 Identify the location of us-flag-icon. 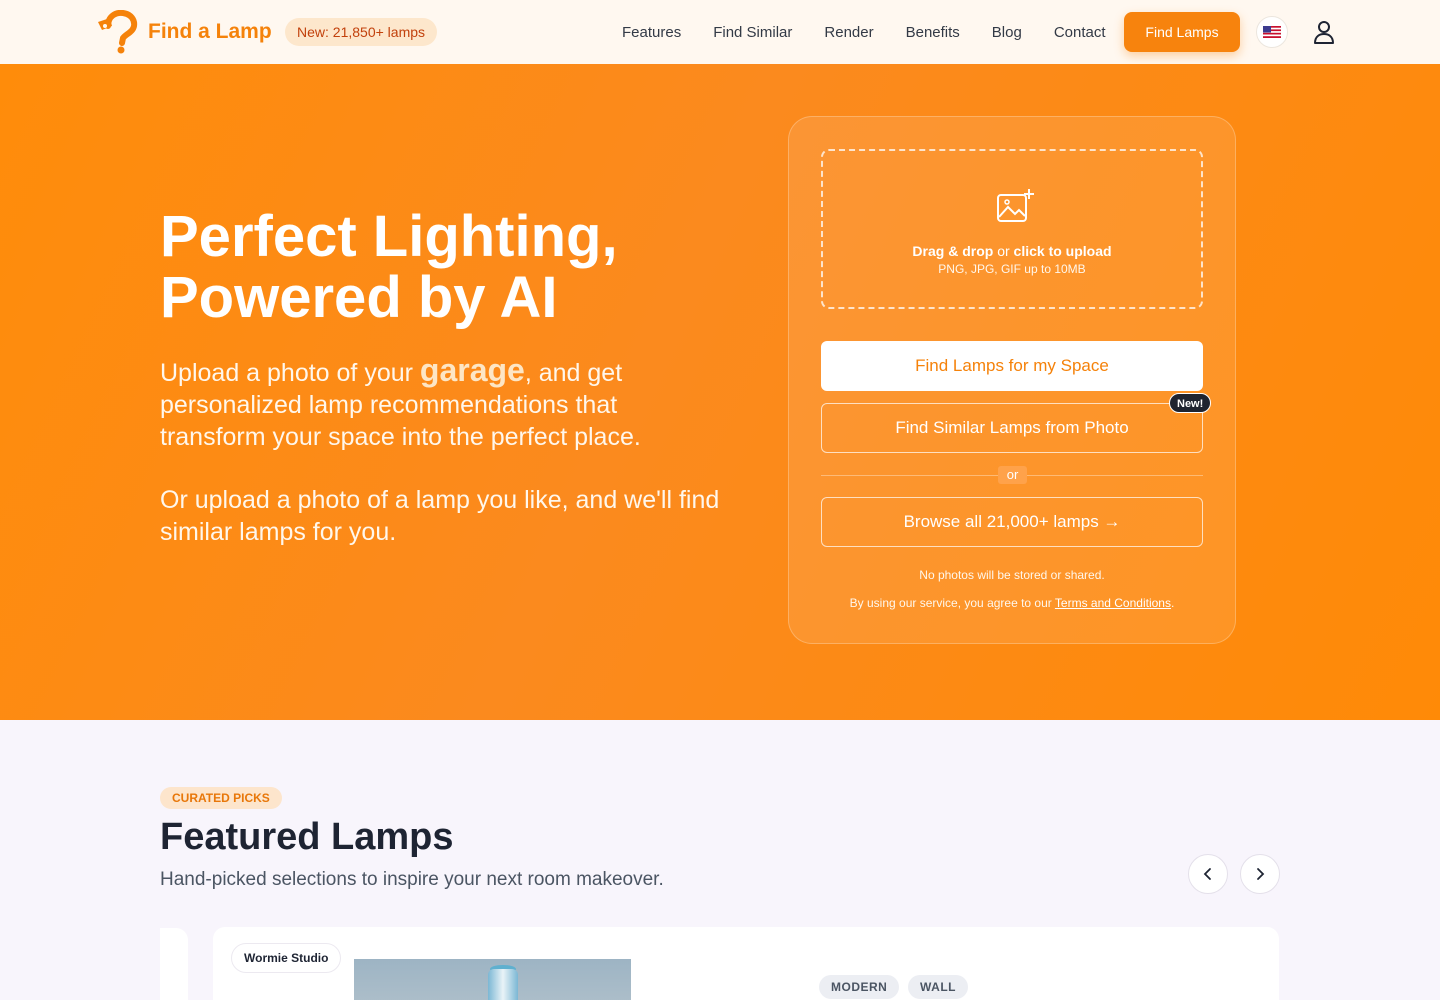
(1272, 32).